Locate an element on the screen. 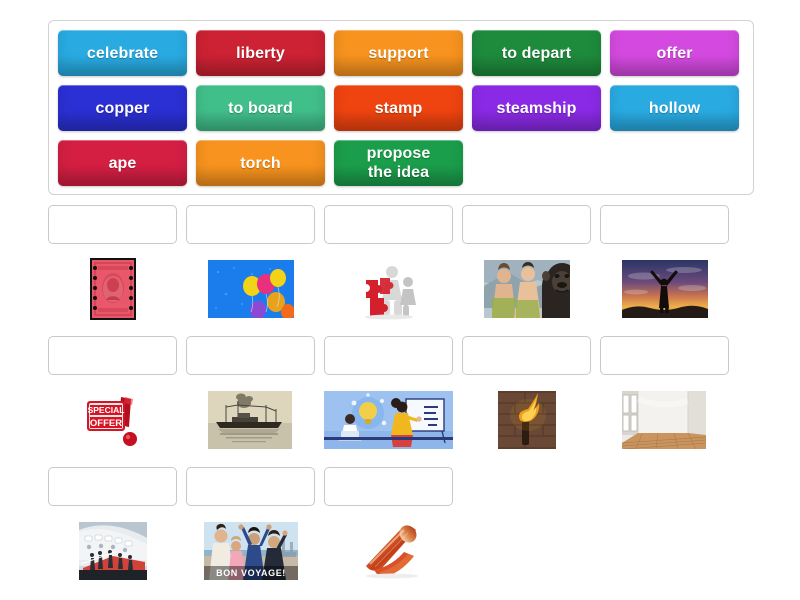 The height and width of the screenshot is (600, 800). answer-cell-stamp is located at coordinates (112, 264).